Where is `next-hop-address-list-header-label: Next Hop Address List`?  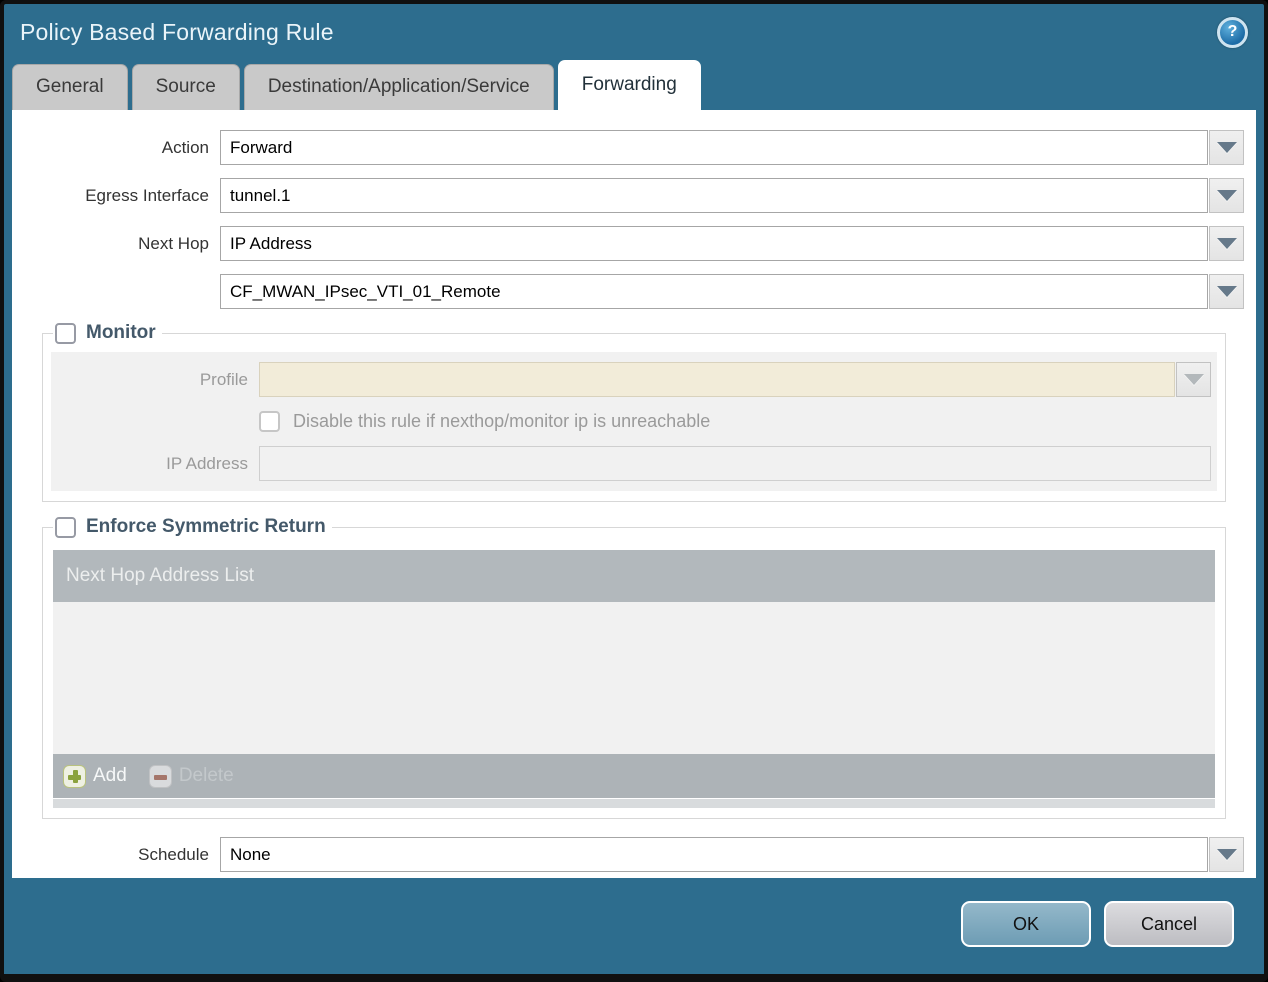 next-hop-address-list-header-label: Next Hop Address List is located at coordinates (160, 575).